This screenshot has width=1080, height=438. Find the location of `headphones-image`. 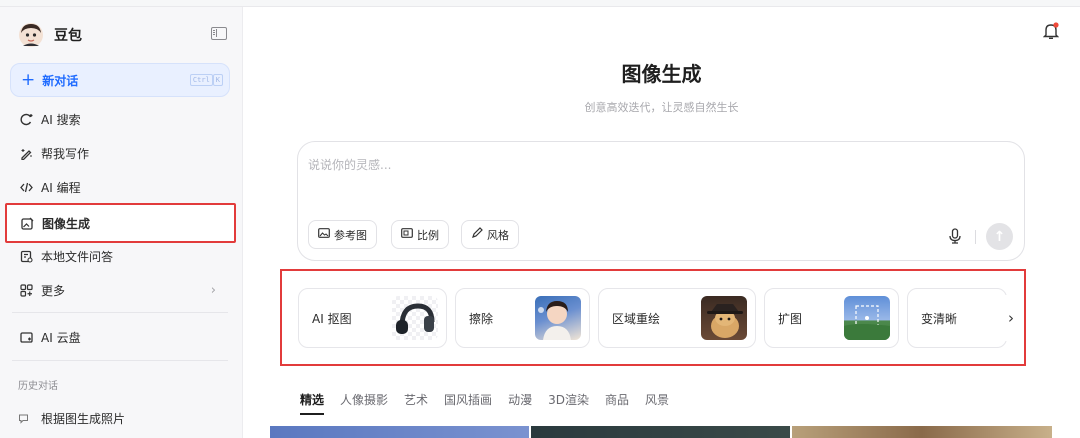

headphones-image is located at coordinates (415, 318).